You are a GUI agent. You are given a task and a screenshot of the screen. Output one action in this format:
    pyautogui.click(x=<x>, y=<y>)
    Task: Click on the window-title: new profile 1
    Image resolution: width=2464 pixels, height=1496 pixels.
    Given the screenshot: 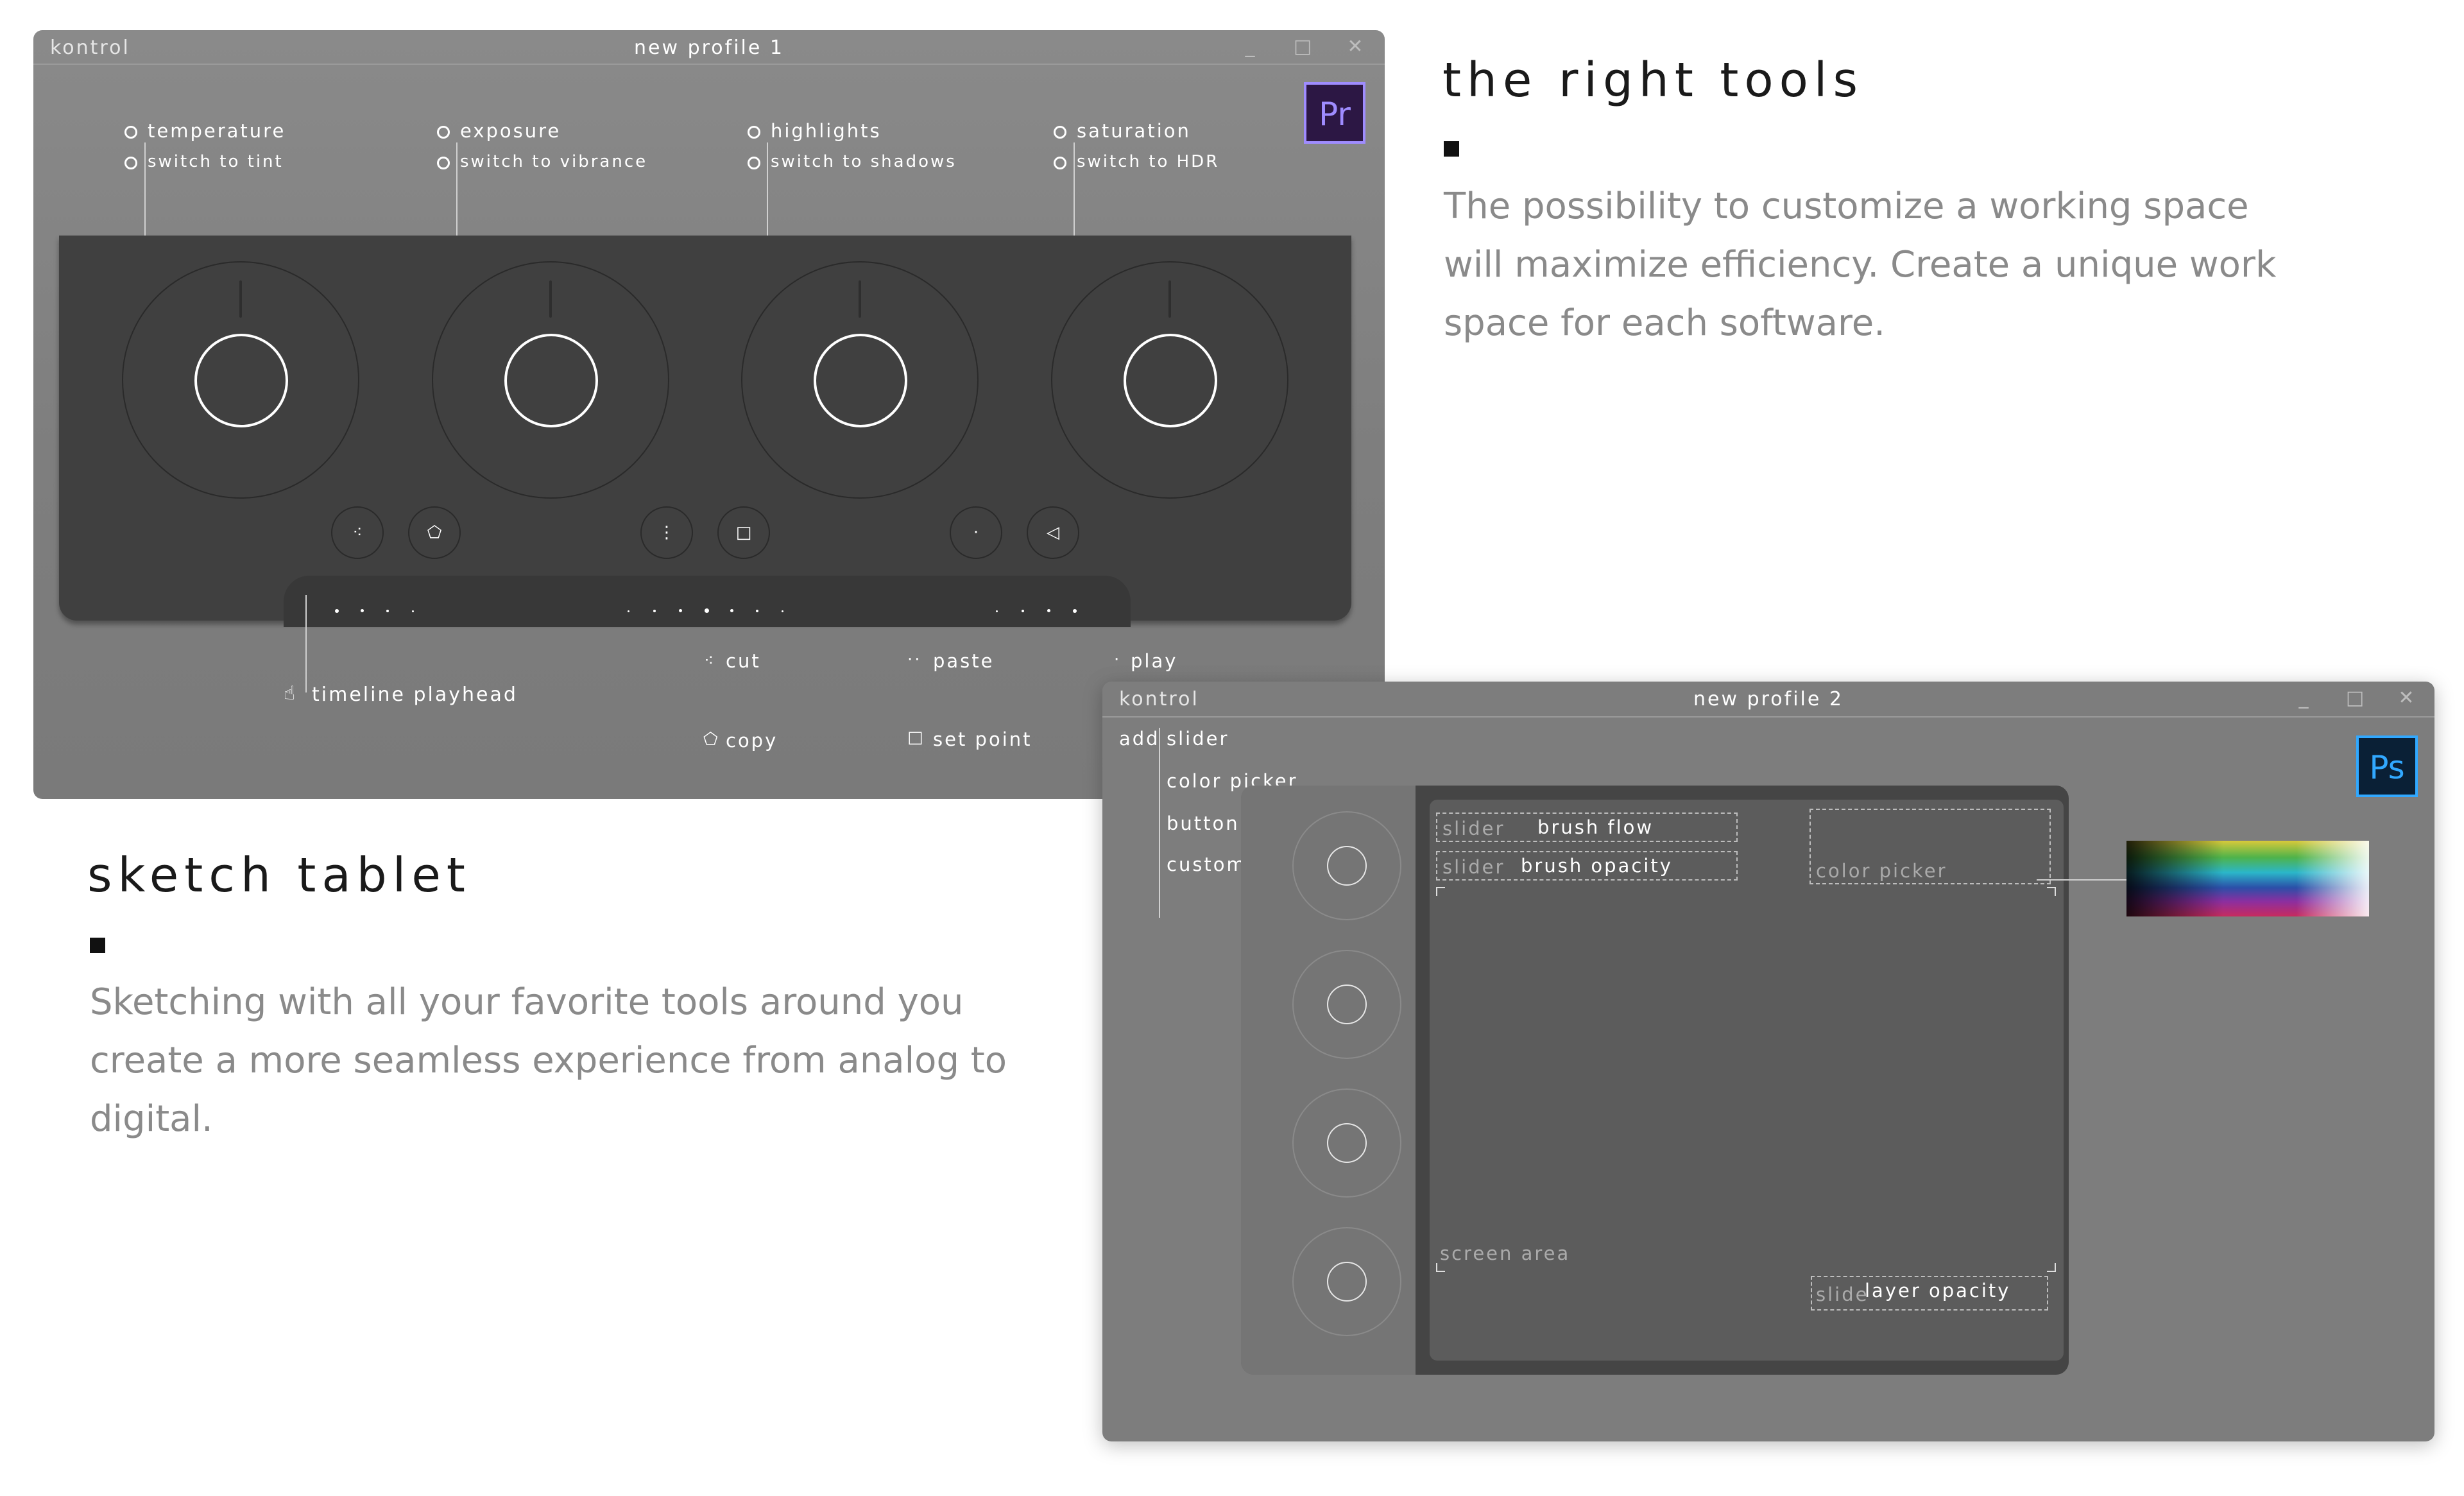 What is the action you would take?
    pyautogui.click(x=709, y=48)
    